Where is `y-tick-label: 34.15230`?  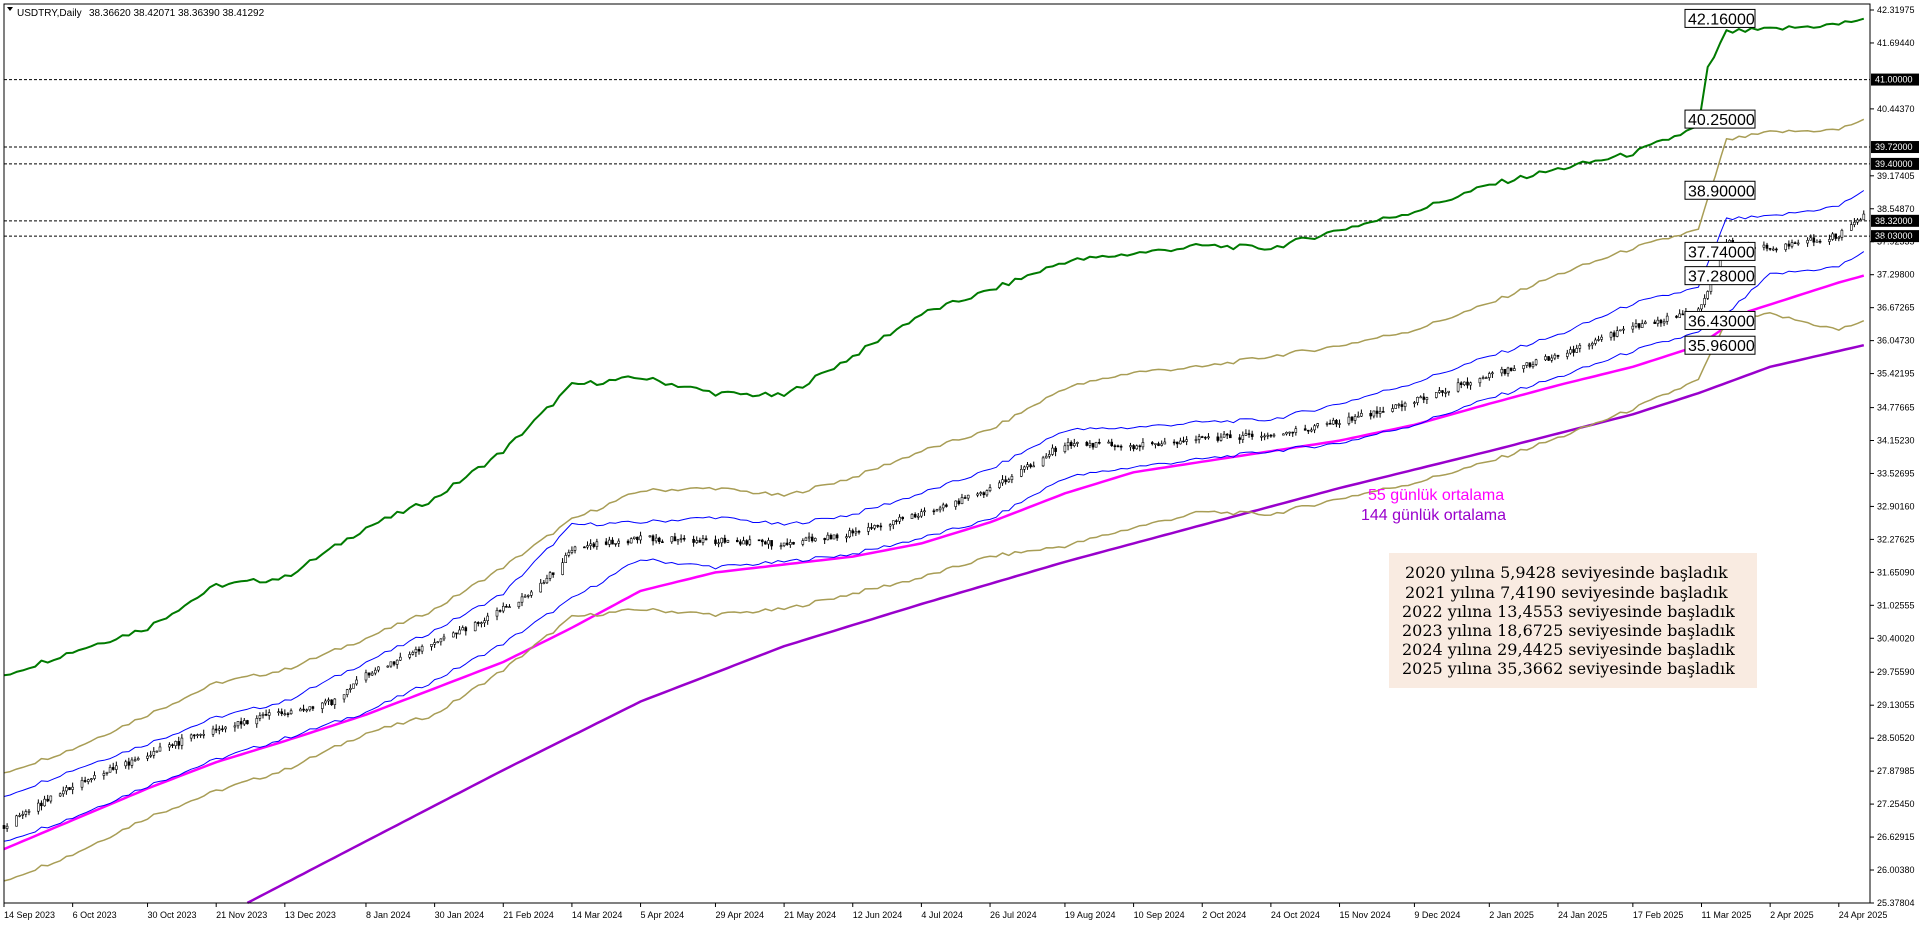
y-tick-label: 34.15230 is located at coordinates (1896, 441).